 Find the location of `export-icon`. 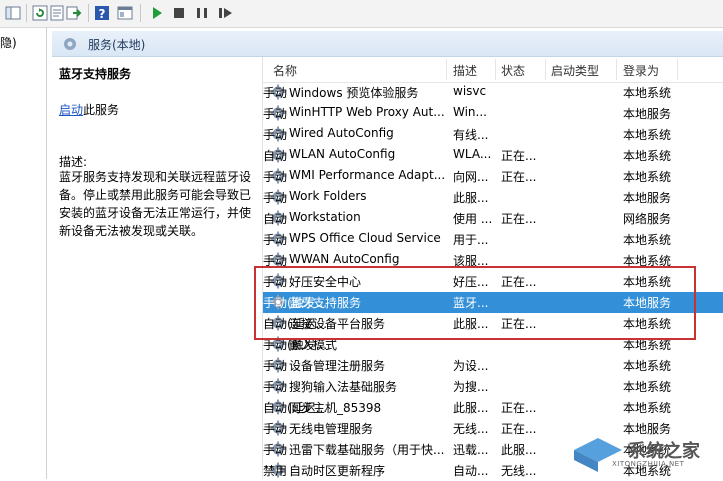

export-icon is located at coordinates (74, 13).